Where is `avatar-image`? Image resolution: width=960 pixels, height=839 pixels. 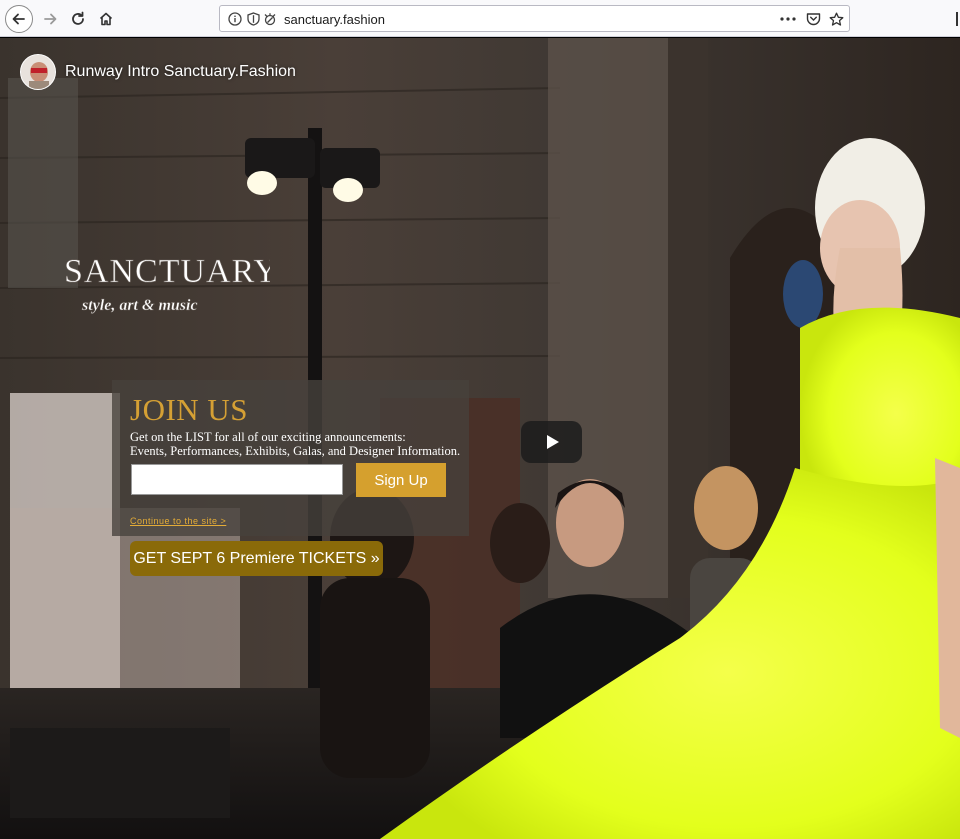
avatar-image is located at coordinates (38, 72).